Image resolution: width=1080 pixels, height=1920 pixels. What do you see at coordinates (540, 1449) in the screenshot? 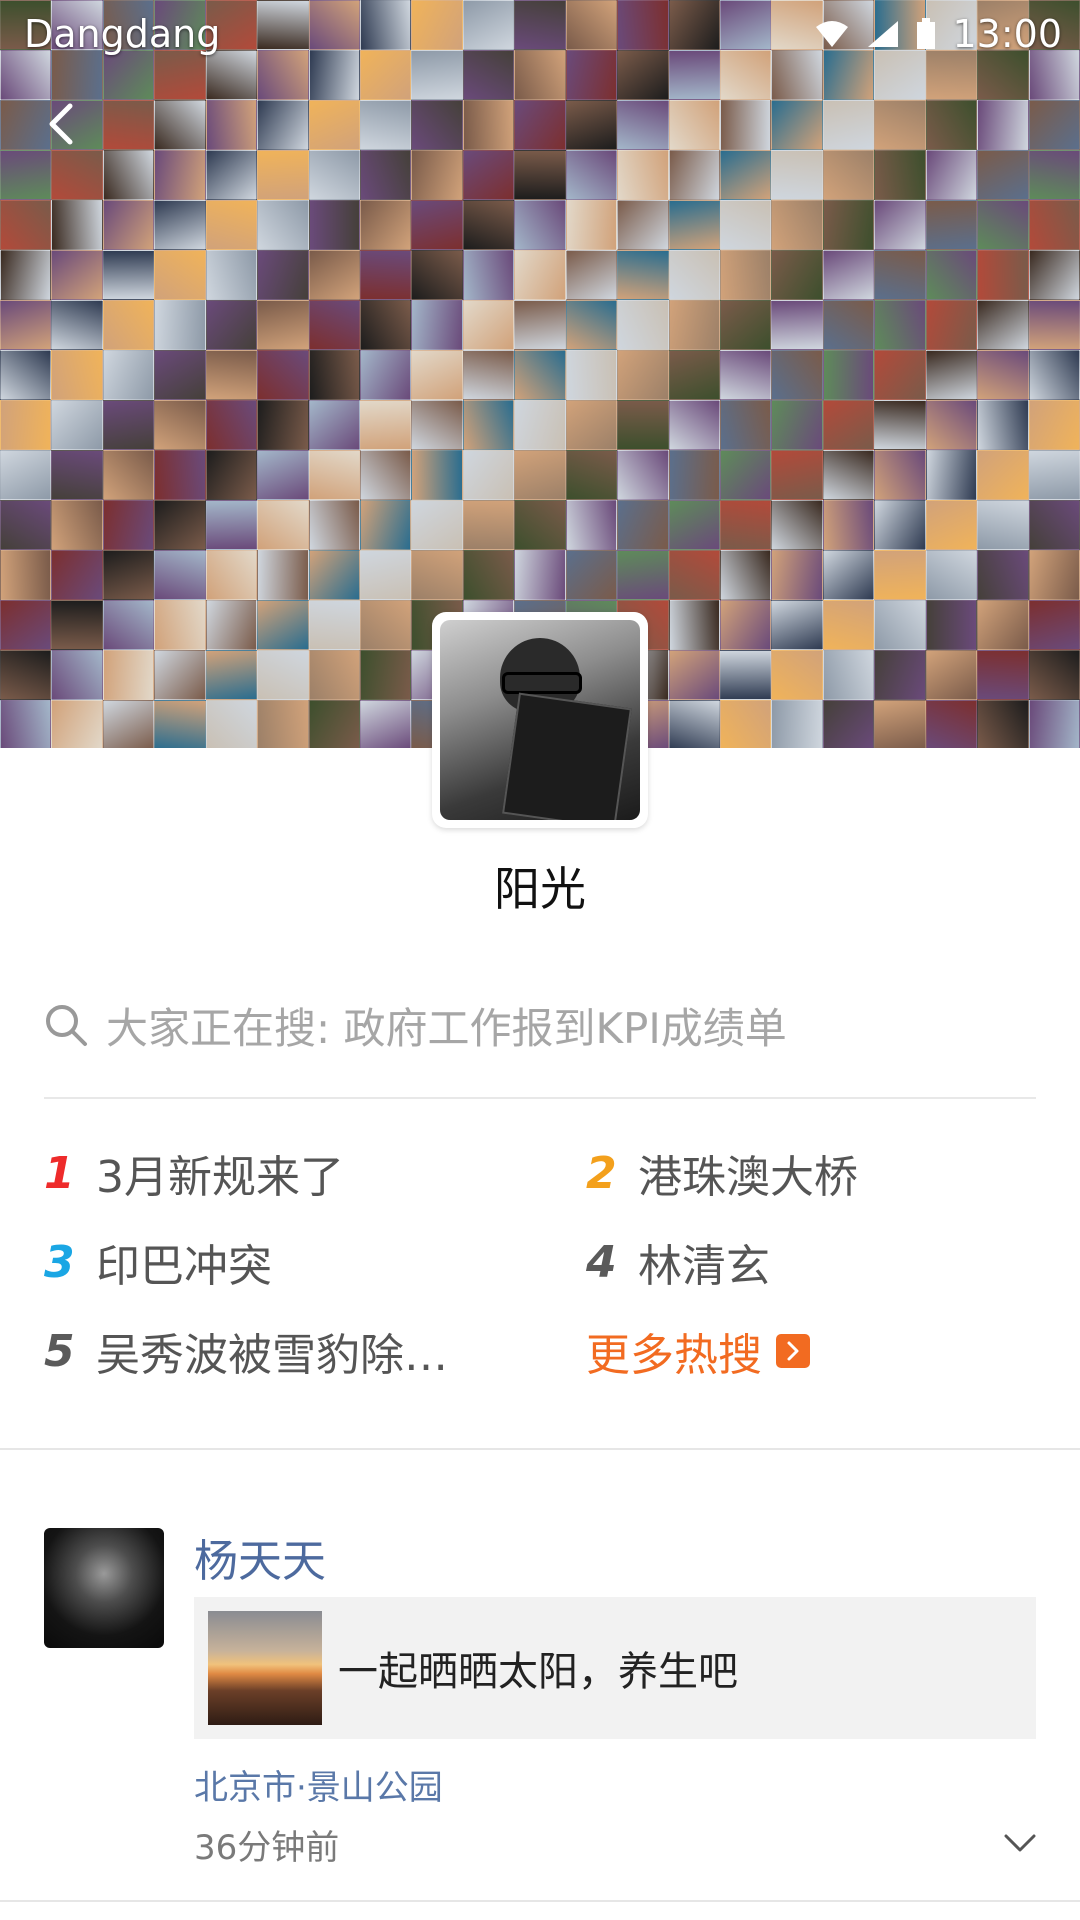
I see `section-divider` at bounding box center [540, 1449].